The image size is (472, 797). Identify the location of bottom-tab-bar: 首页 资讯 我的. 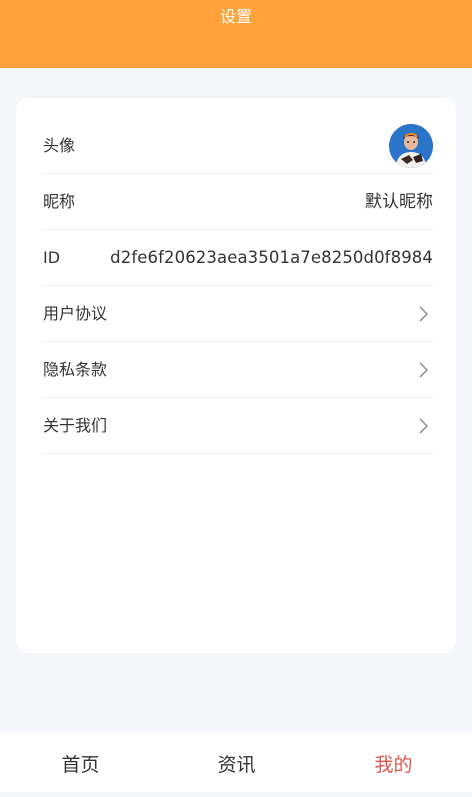
(236, 762).